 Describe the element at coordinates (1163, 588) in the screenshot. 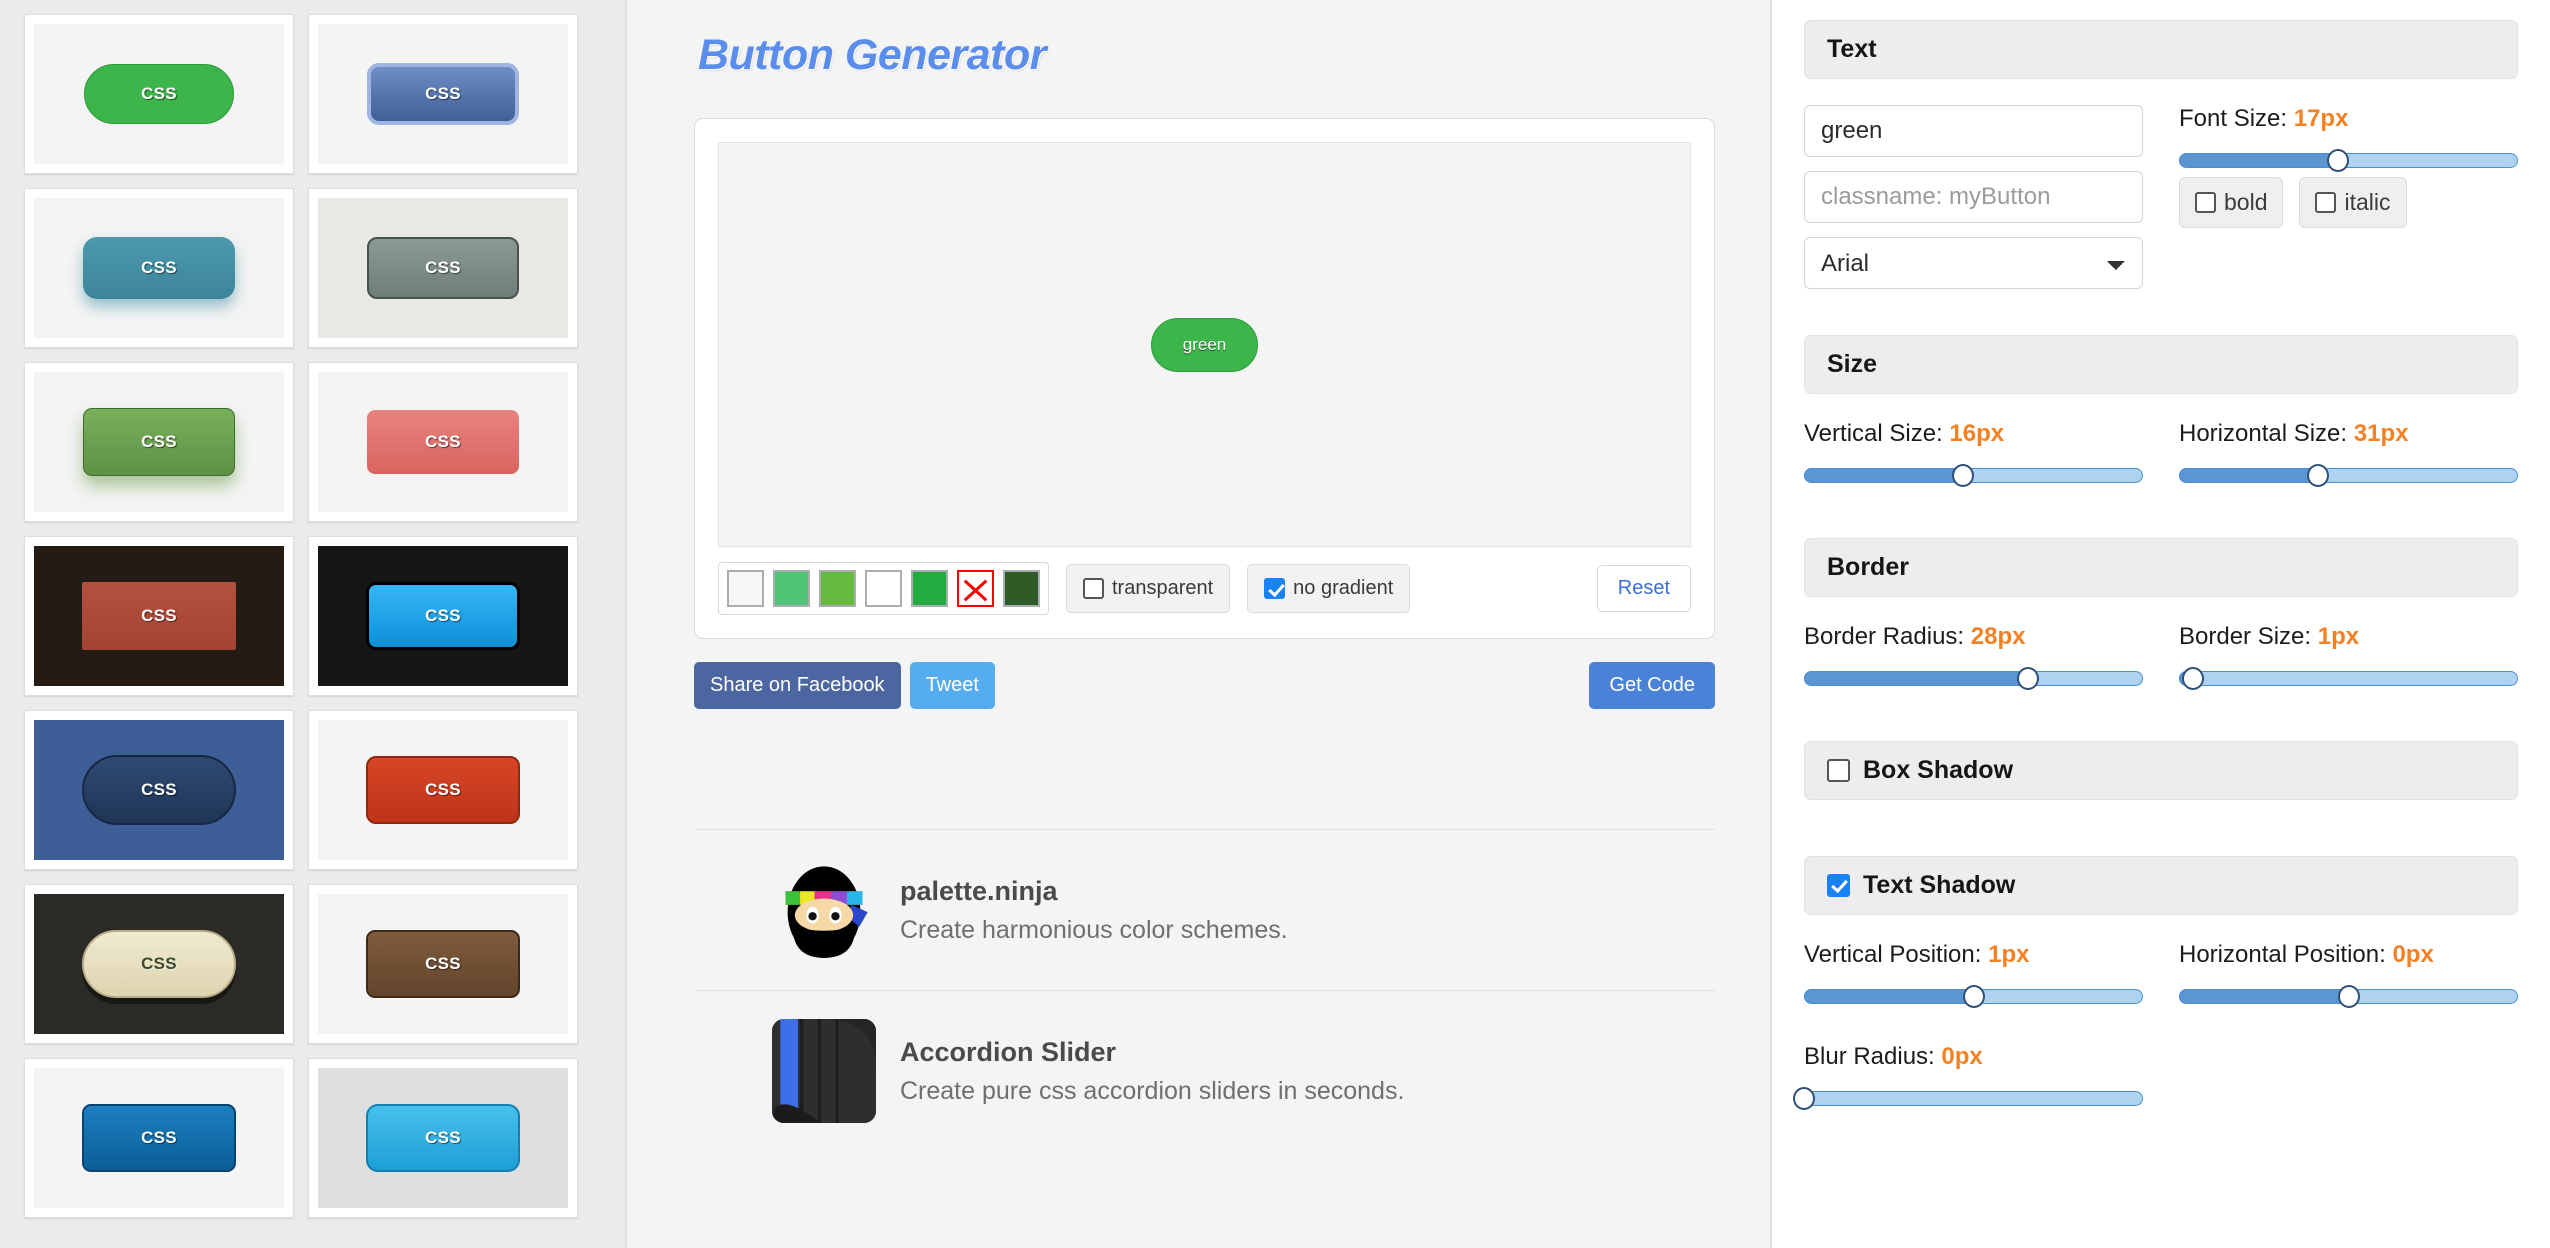

I see `transparent-label: transparent` at that location.